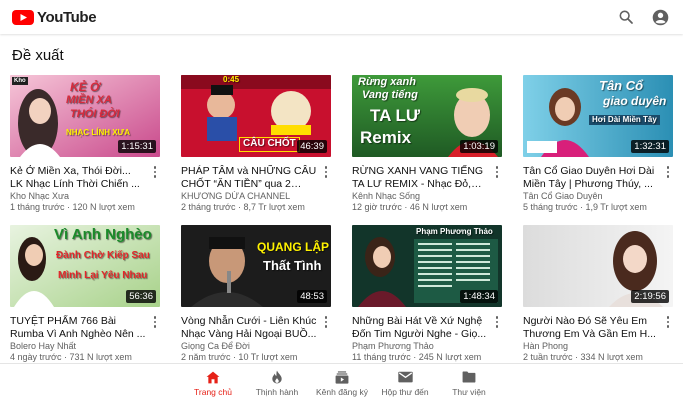 The image size is (683, 400). I want to click on channel-name: Kênh Nhạc Sống, so click(420, 196).